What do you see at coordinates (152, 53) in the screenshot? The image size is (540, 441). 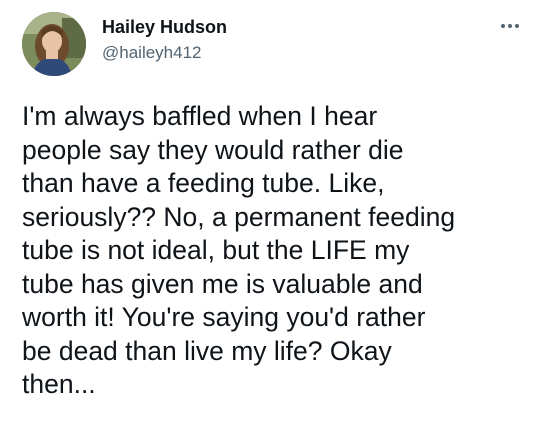 I see `author-handle: @haileyh412` at bounding box center [152, 53].